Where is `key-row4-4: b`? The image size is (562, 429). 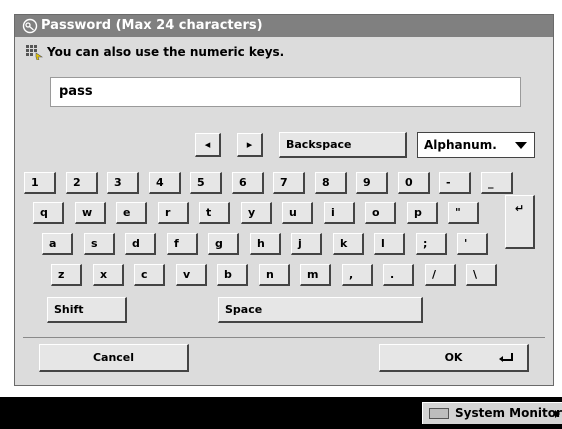 key-row4-4: b is located at coordinates (232, 275).